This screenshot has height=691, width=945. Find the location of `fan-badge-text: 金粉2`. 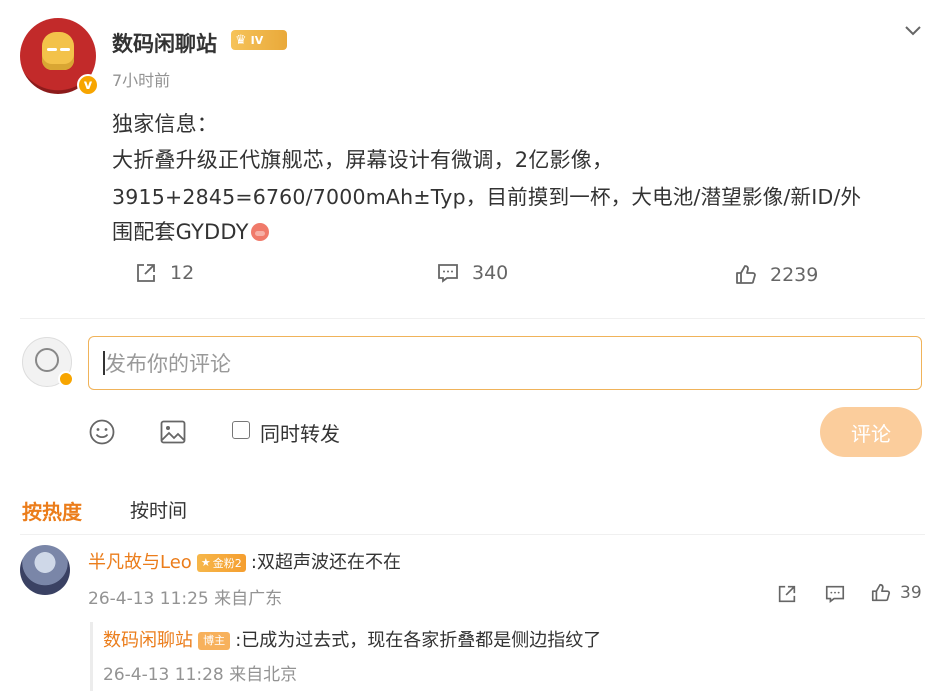

fan-badge-text: 金粉2 is located at coordinates (227, 563).